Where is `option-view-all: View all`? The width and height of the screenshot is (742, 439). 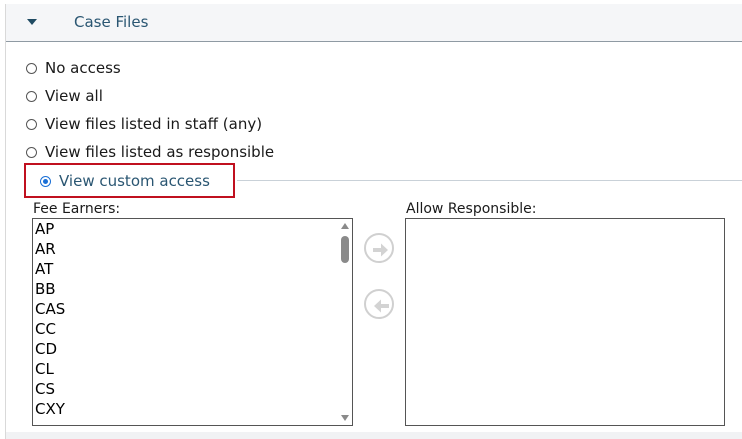
option-view-all: View all is located at coordinates (64, 96).